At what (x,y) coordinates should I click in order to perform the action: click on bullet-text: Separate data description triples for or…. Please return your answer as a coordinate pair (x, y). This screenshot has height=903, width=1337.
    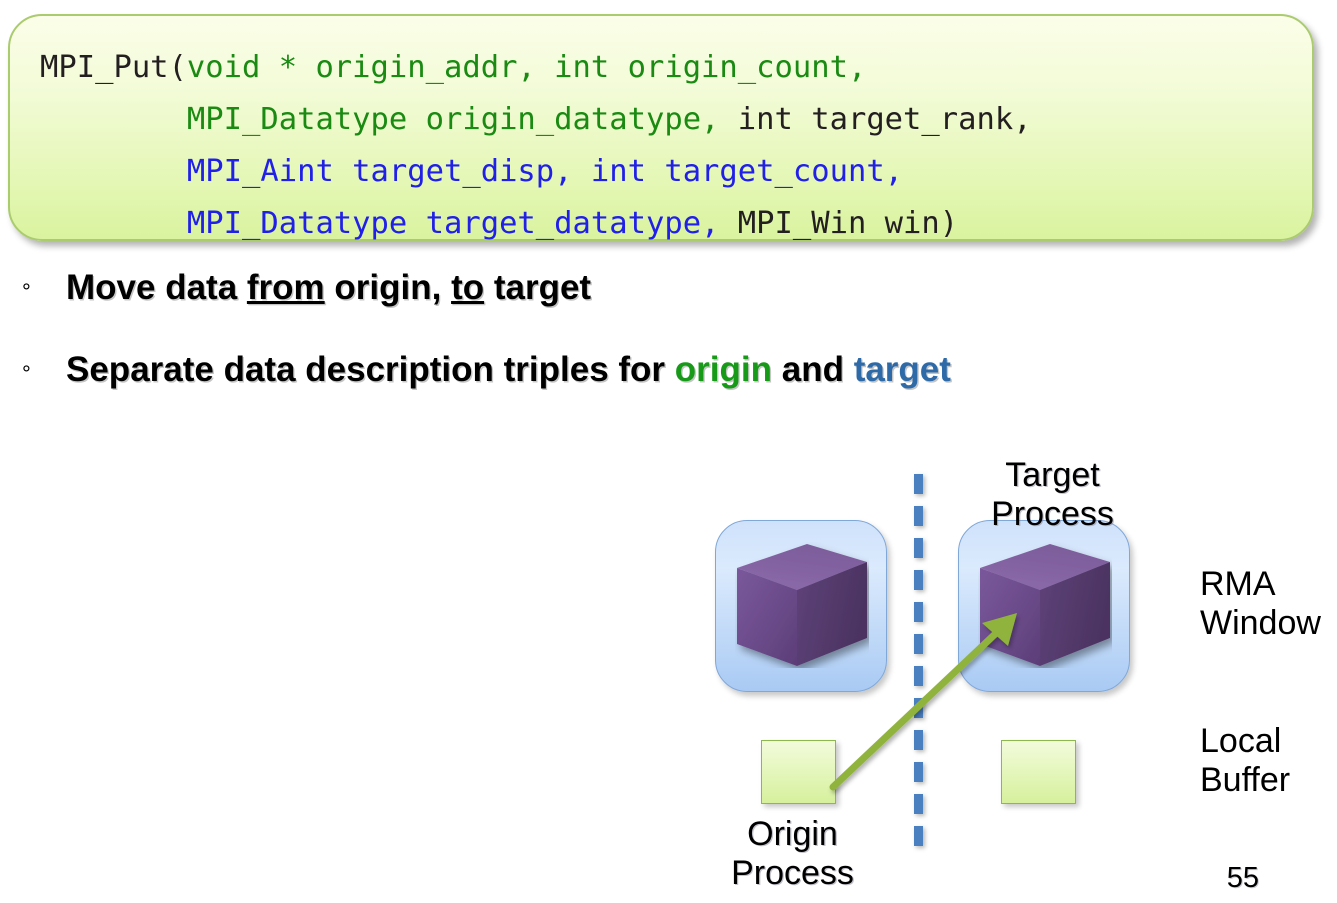
    Looking at the image, I should click on (508, 370).